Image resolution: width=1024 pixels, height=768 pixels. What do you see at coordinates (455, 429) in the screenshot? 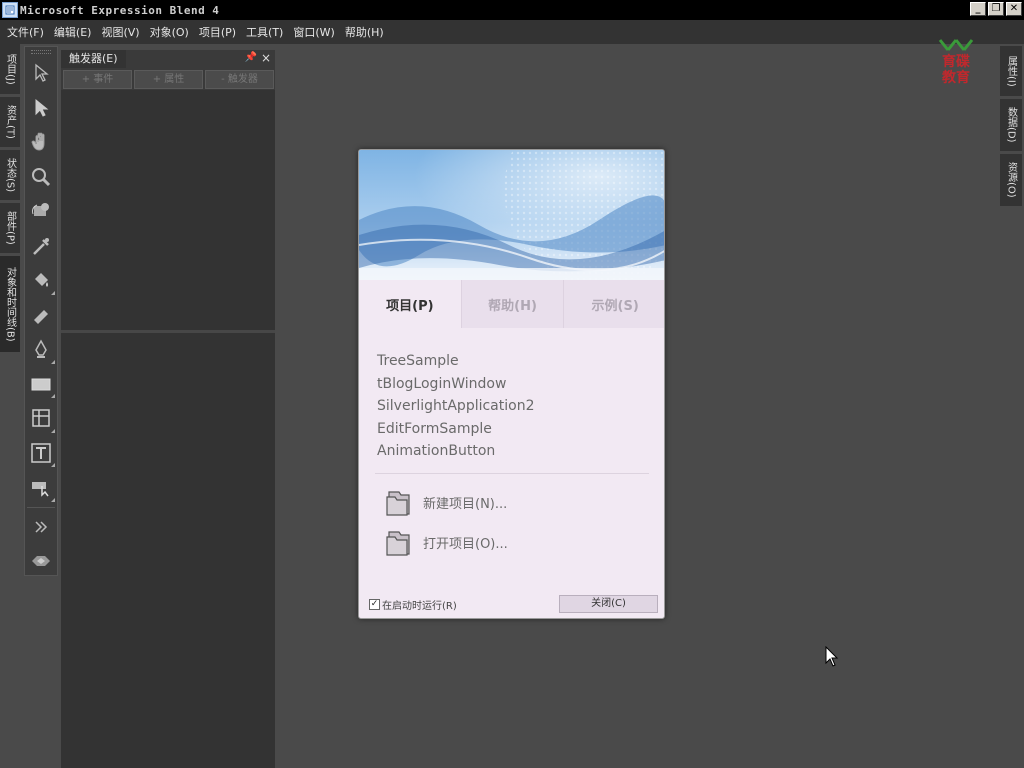
I see `recent-project-link: EditFormSample` at bounding box center [455, 429].